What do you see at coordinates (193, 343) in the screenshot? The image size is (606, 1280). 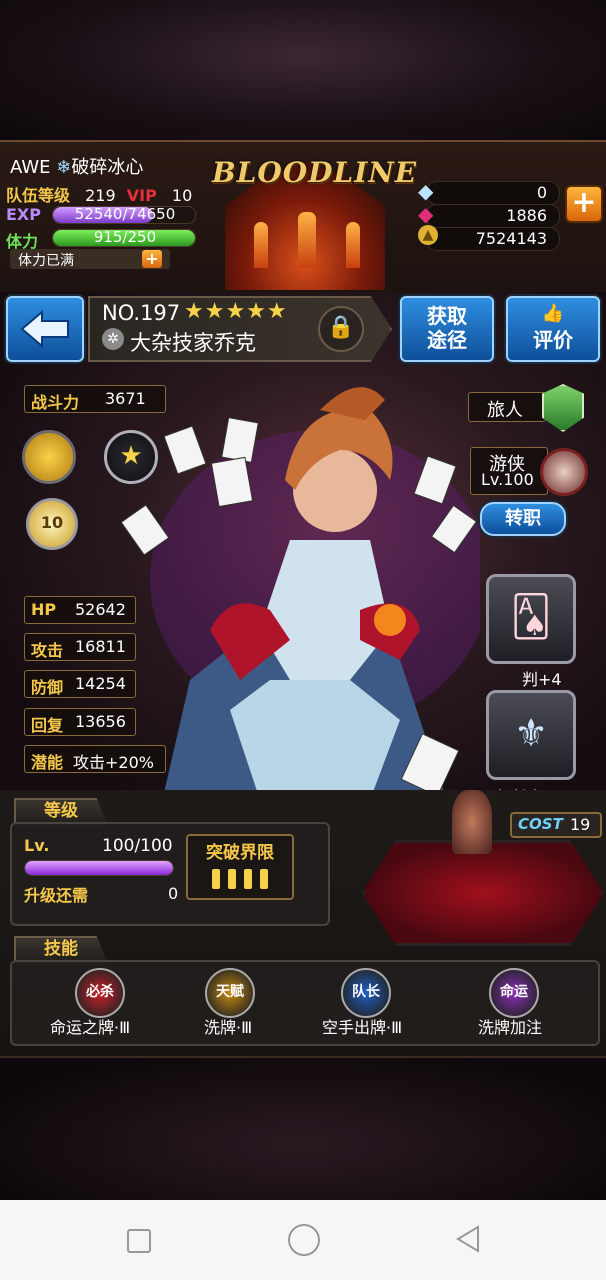 I see `hero-name: 大杂技家乔克` at bounding box center [193, 343].